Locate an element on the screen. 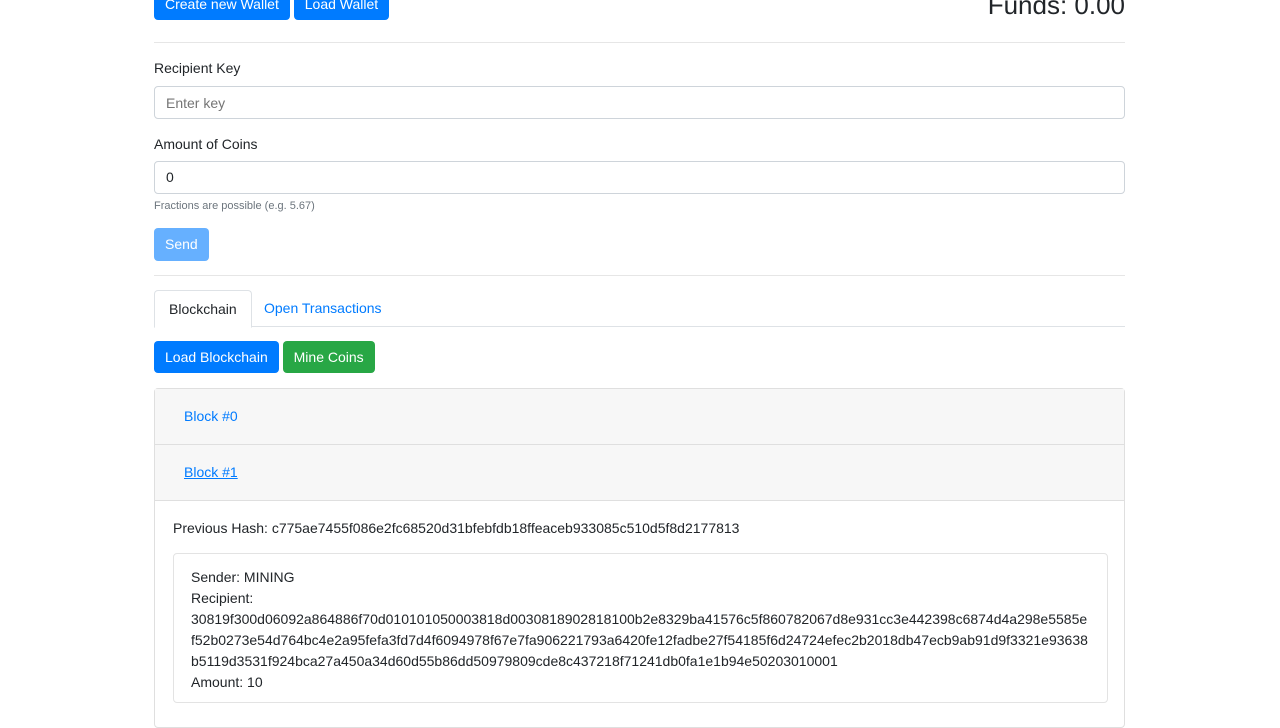  blockchain-actions: Load Blockchain Mine Coins is located at coordinates (264, 357).